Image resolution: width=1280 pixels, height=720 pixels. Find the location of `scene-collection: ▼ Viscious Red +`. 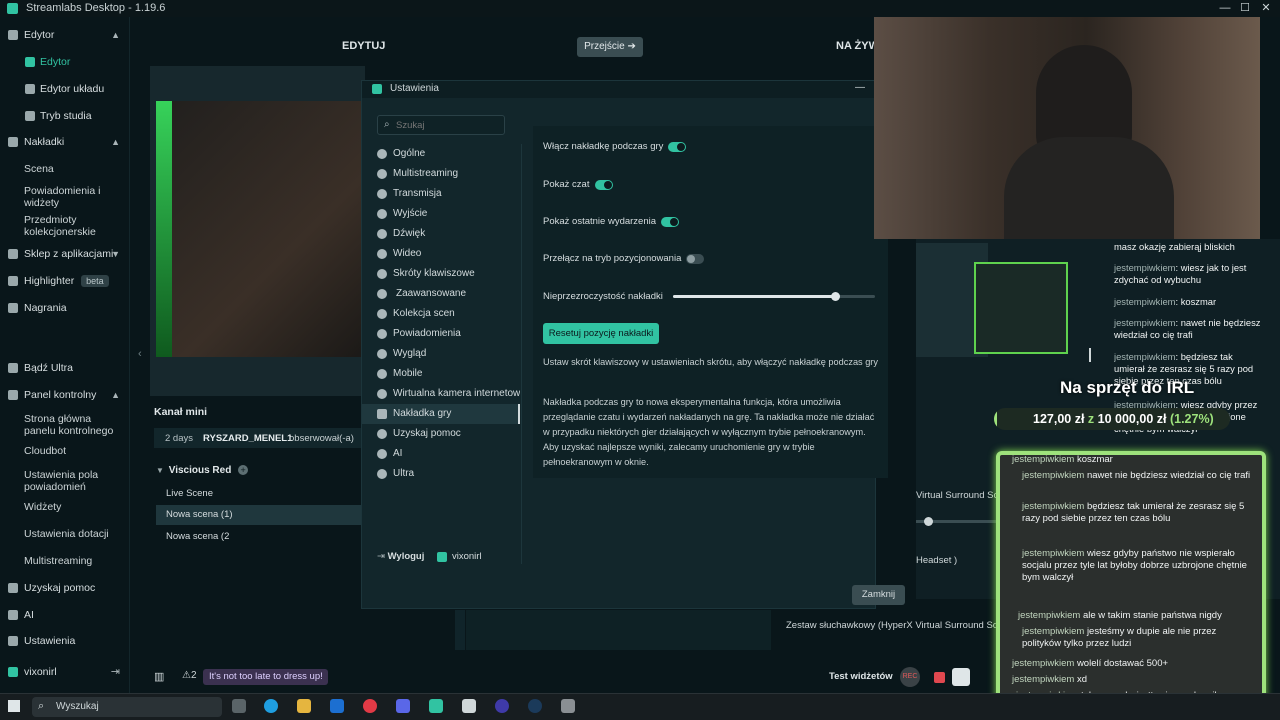

scene-collection: ▼ Viscious Red + is located at coordinates (202, 470).